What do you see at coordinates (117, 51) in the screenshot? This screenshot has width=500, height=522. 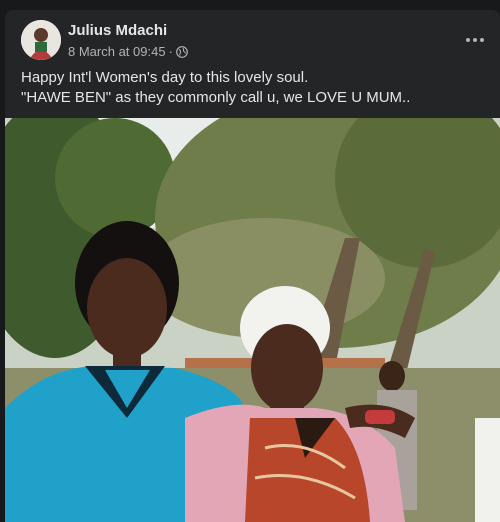 I see `post-timestamp: 8 March at 09:45` at bounding box center [117, 51].